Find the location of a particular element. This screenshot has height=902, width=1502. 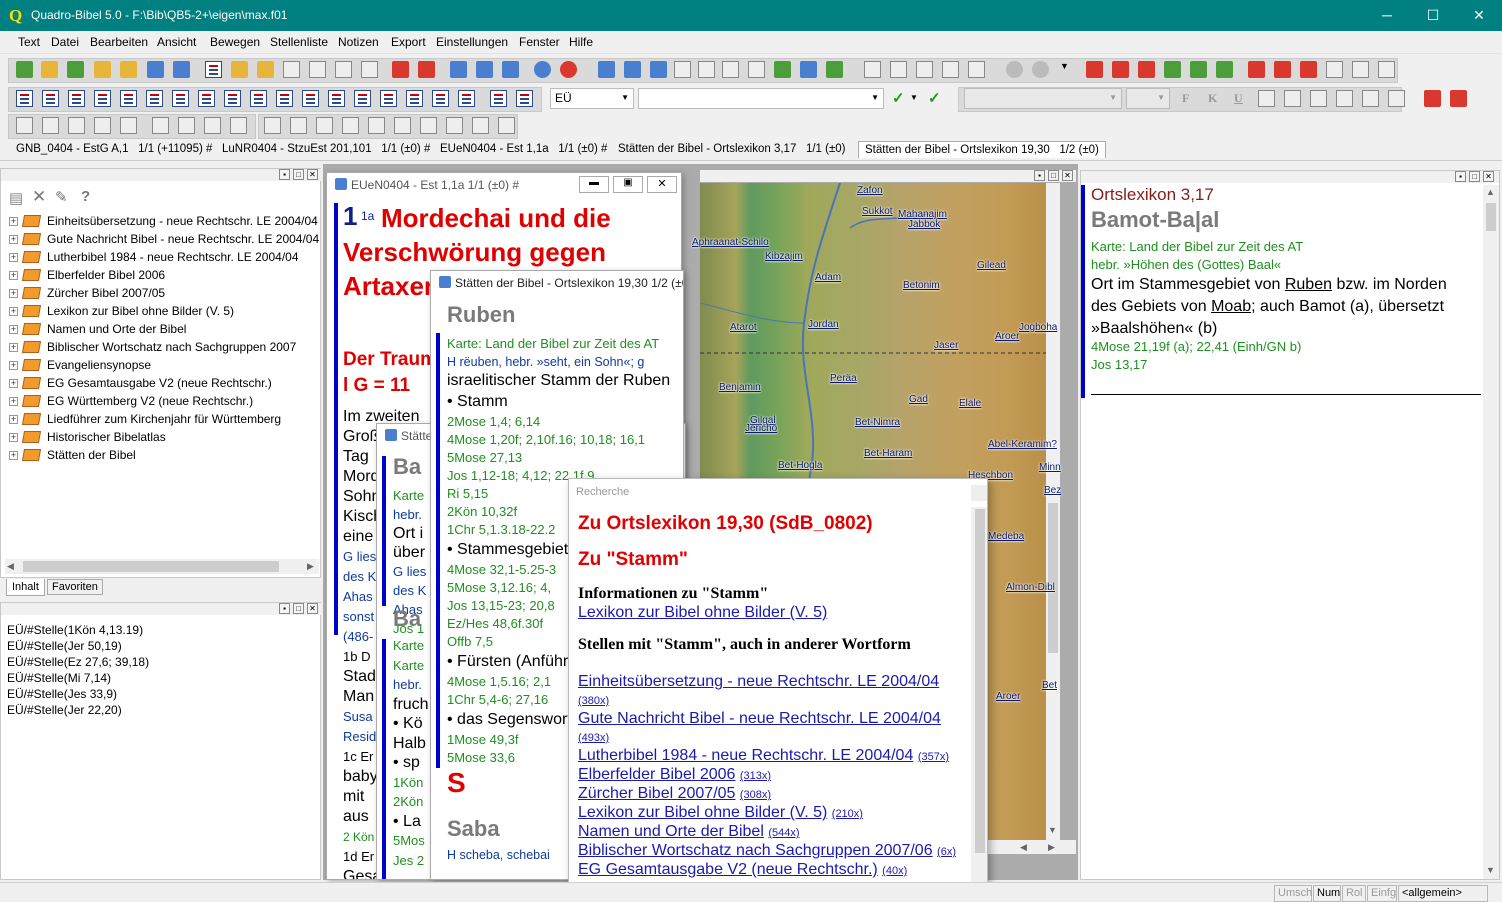

map-town: Zafon is located at coordinates (870, 190).